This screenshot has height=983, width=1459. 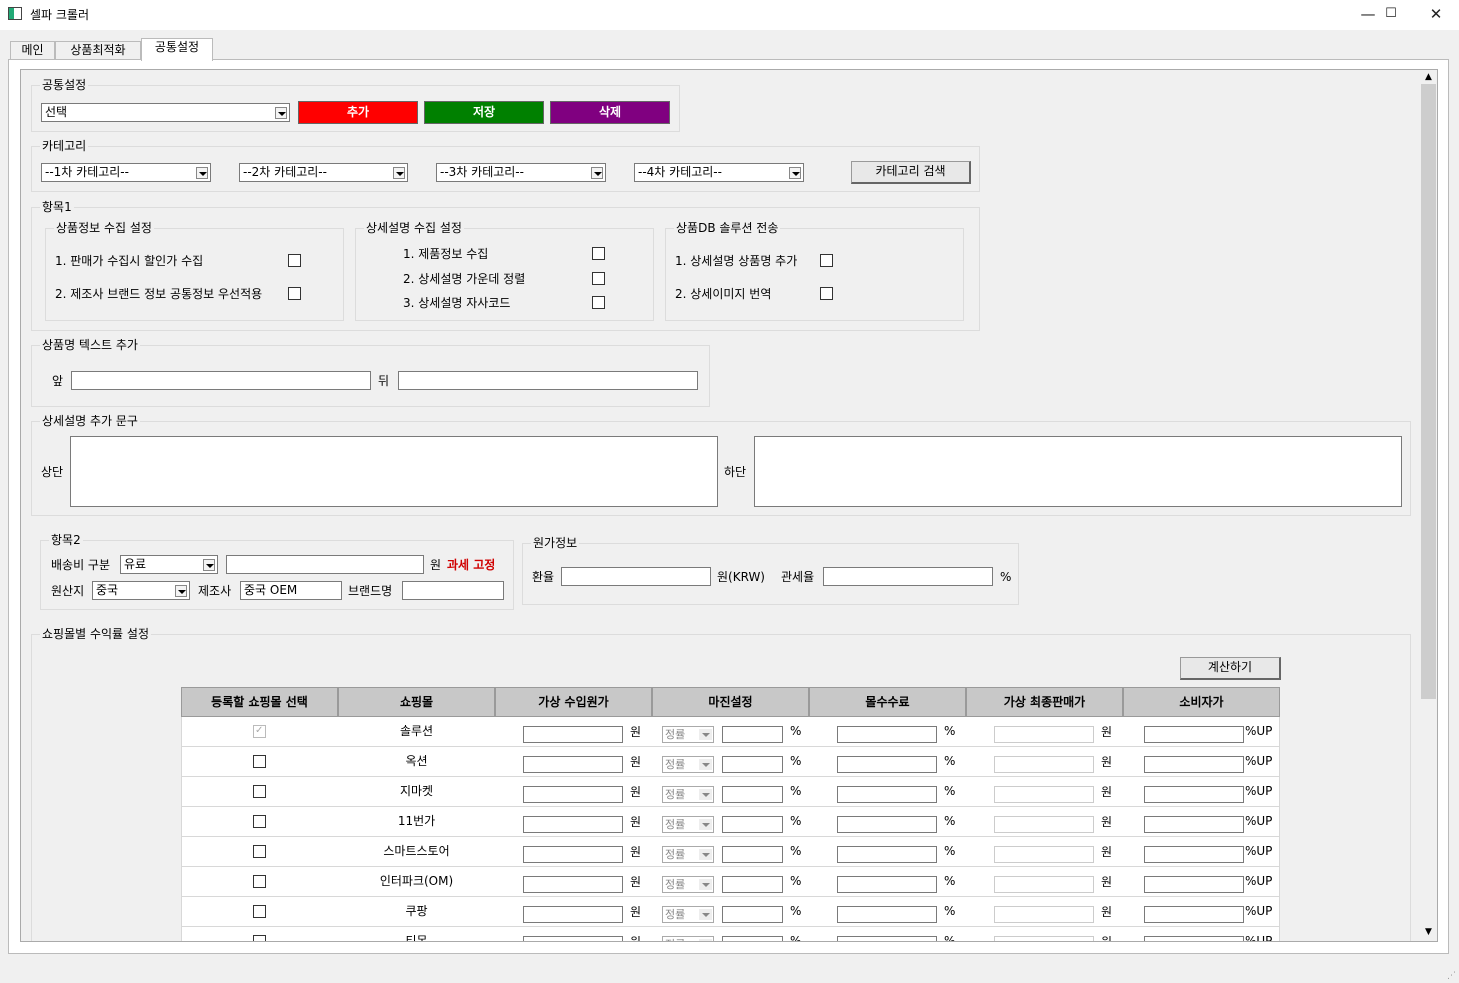 What do you see at coordinates (370, 591) in the screenshot?
I see `brand-label: 브랜드명` at bounding box center [370, 591].